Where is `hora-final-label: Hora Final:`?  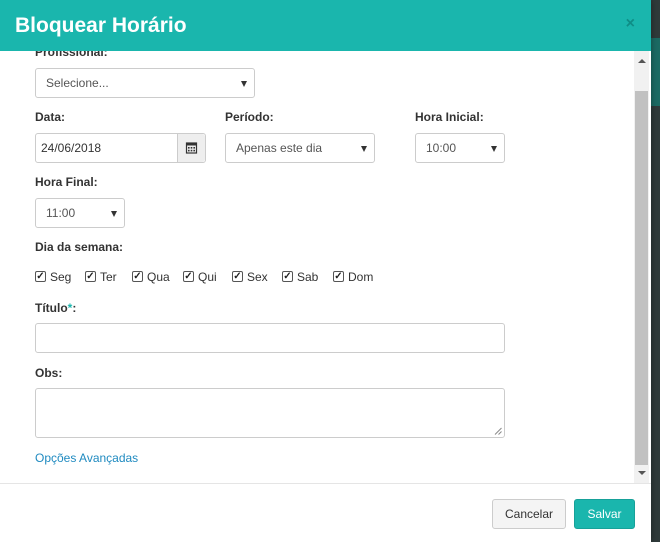
hora-final-label: Hora Final: is located at coordinates (66, 182).